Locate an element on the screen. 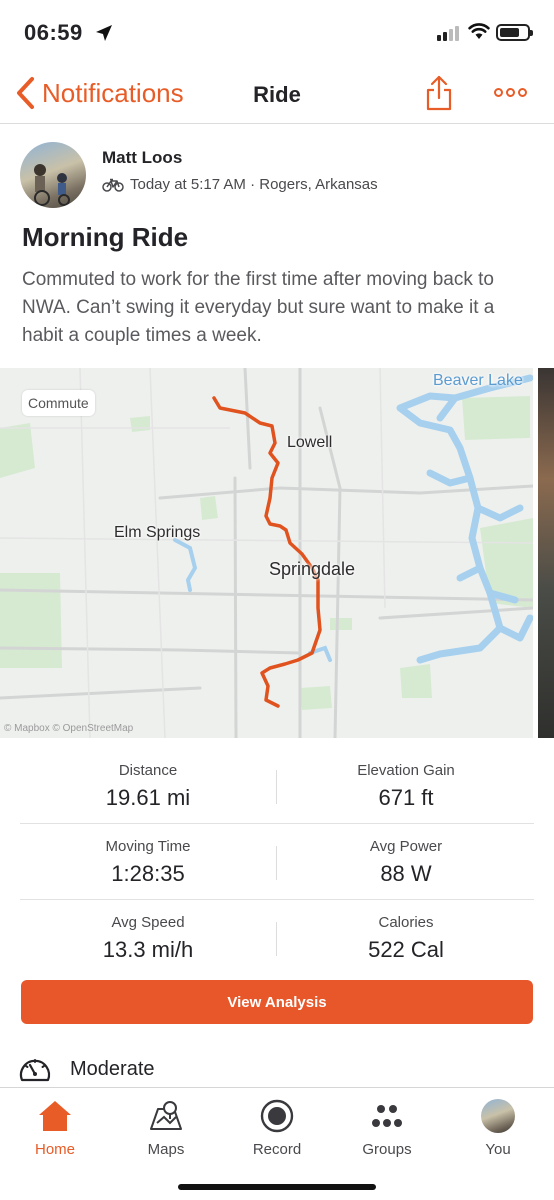  stat-row: Distance 19.61 mi Elevation Gain 671 ft is located at coordinates (277, 786).